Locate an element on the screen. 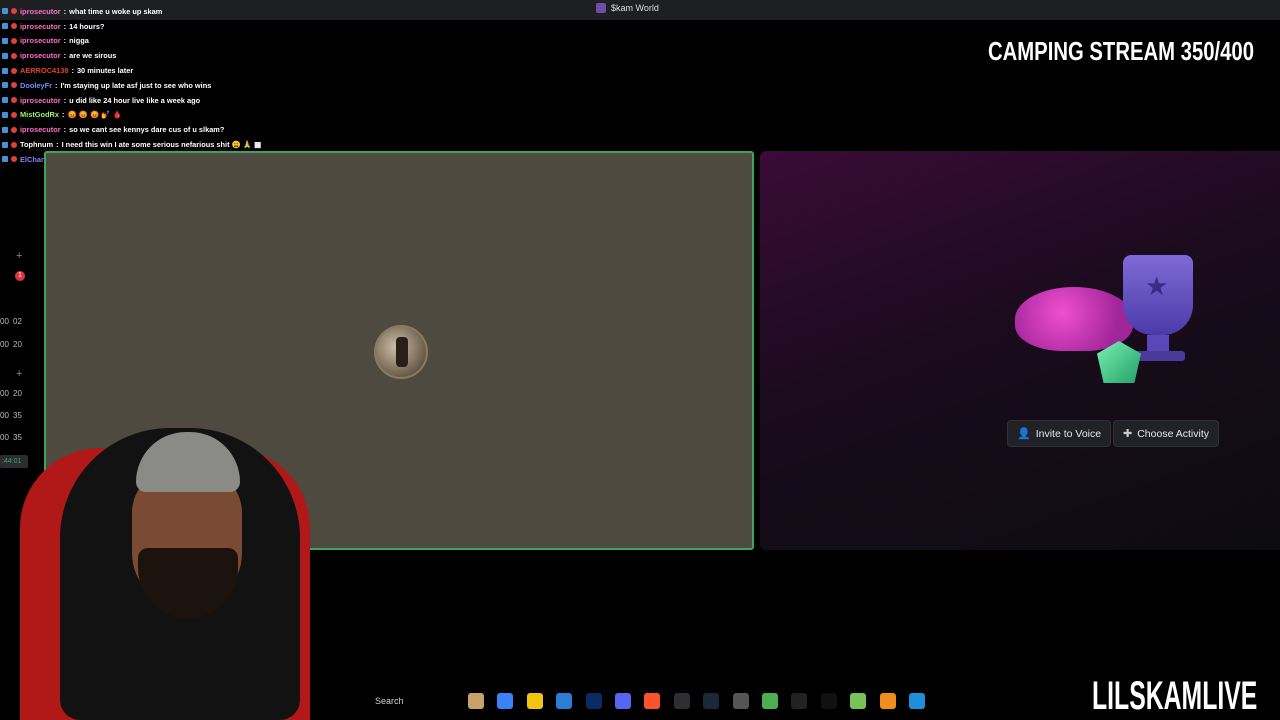 This screenshot has height=720, width=1280. chat-text: 30 minutes later is located at coordinates (105, 71).